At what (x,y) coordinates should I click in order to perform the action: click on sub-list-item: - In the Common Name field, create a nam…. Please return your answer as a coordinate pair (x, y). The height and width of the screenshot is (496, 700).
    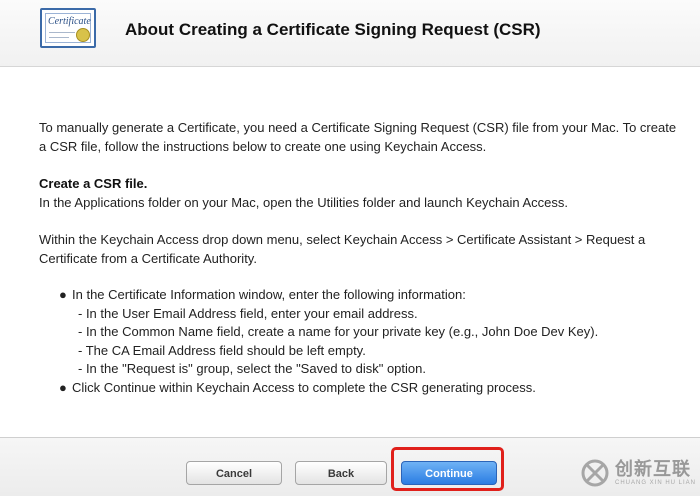
    Looking at the image, I should click on (338, 331).